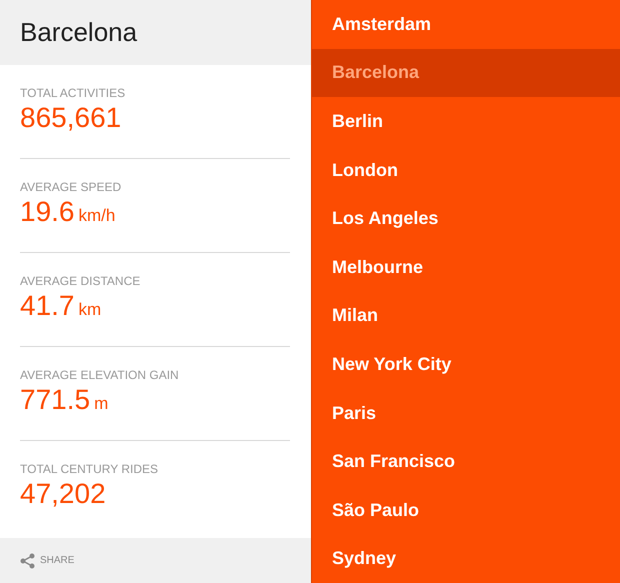 This screenshot has width=620, height=583. What do you see at coordinates (466, 24) in the screenshot?
I see `city-item: Amsterdam` at bounding box center [466, 24].